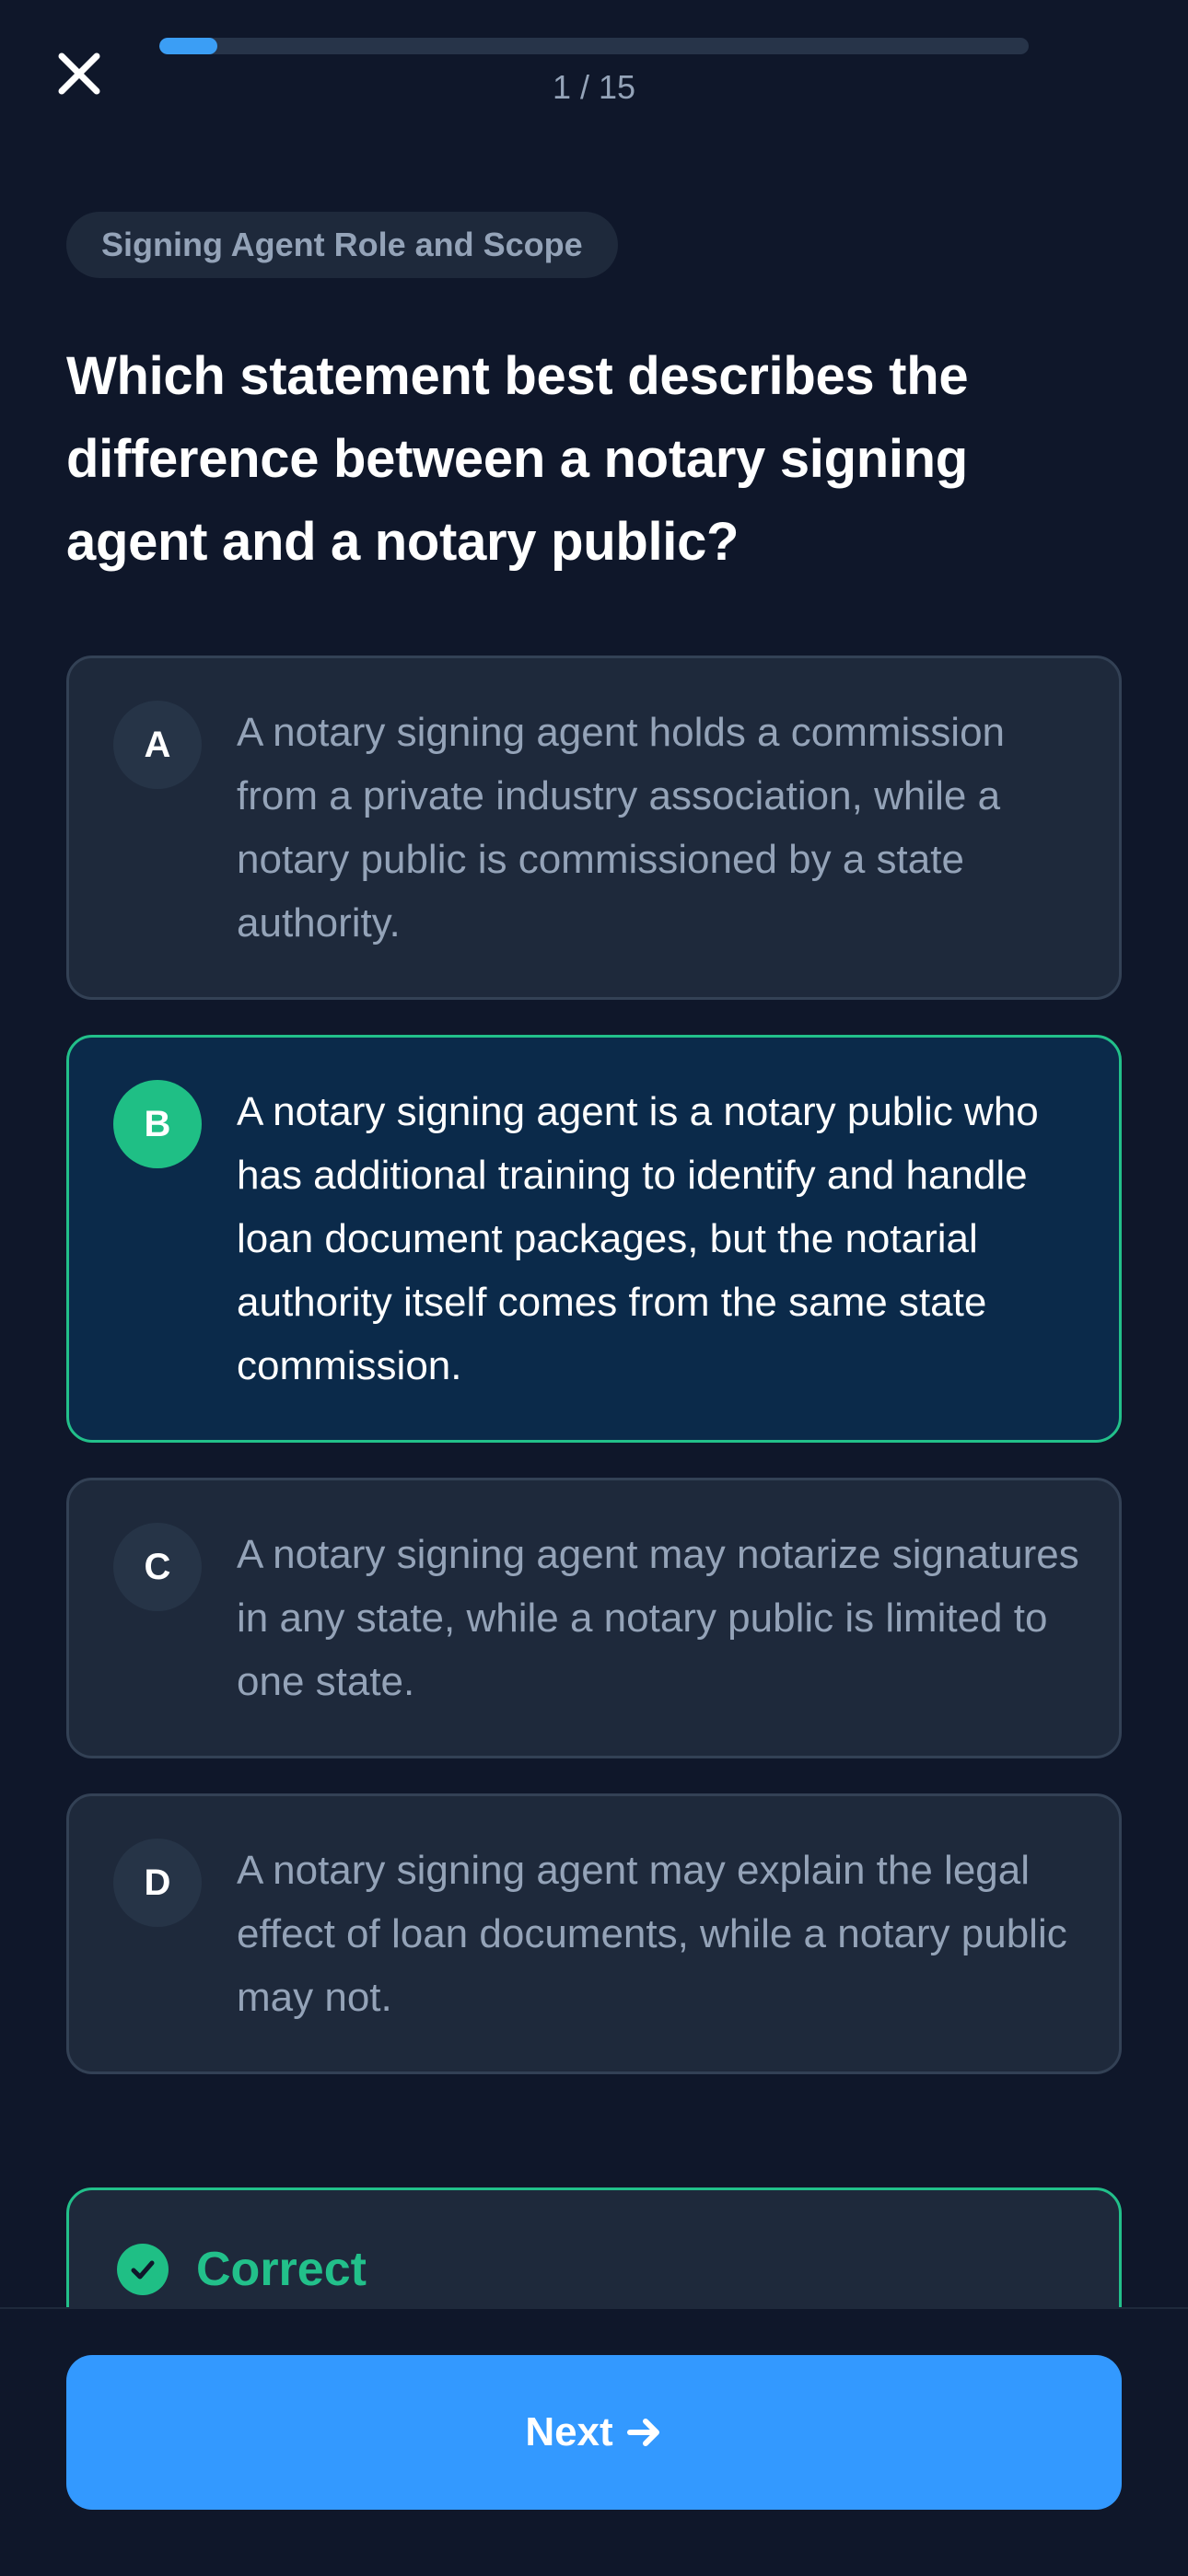 The height and width of the screenshot is (2576, 1188). What do you see at coordinates (157, 1883) in the screenshot?
I see `option-letter-badge: D` at bounding box center [157, 1883].